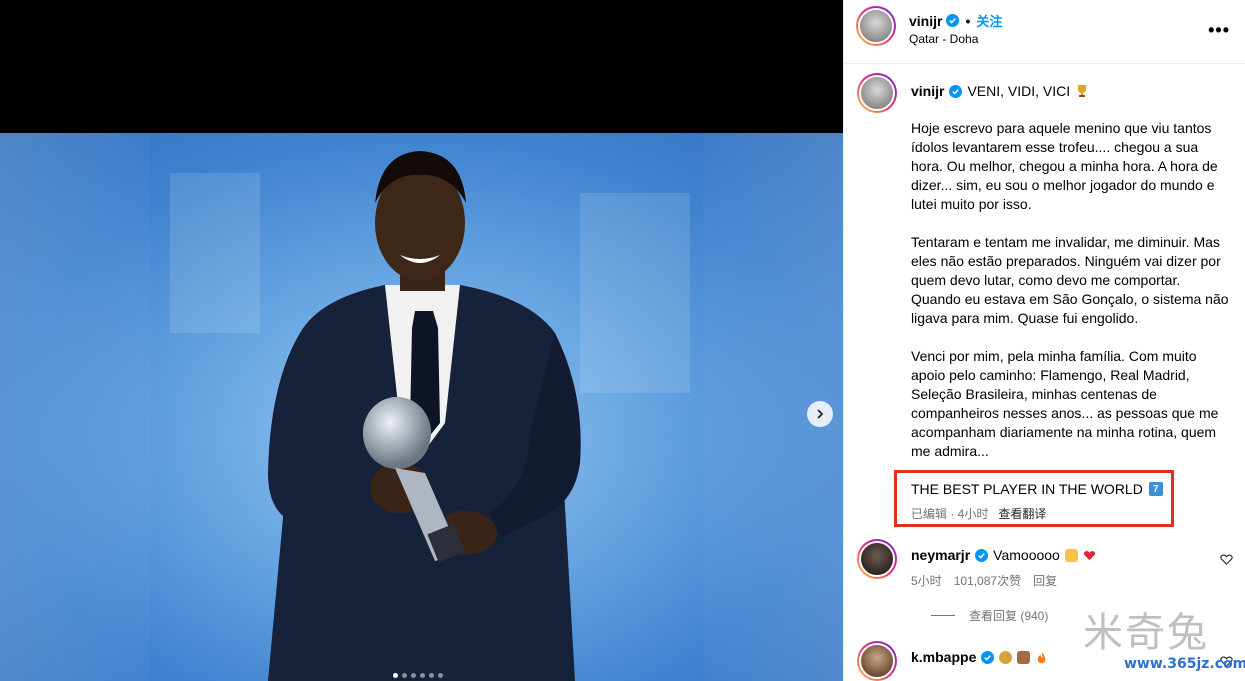  I want to click on edited-timestamp: 已编辑 · 4小时, so click(950, 514).